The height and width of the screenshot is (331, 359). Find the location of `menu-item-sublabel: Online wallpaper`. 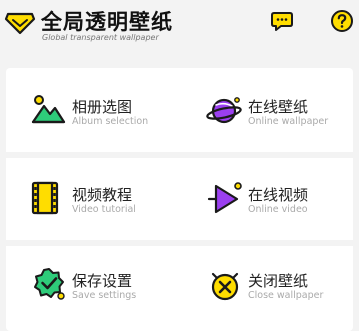

menu-item-sublabel: Online wallpaper is located at coordinates (288, 121).